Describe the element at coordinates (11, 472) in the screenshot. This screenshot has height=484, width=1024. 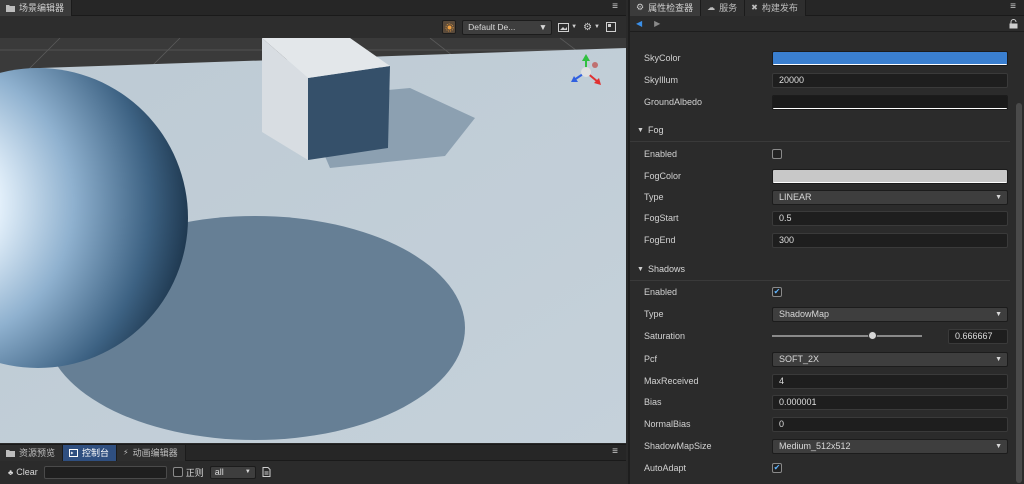
I see `broom-icon: ♣` at that location.